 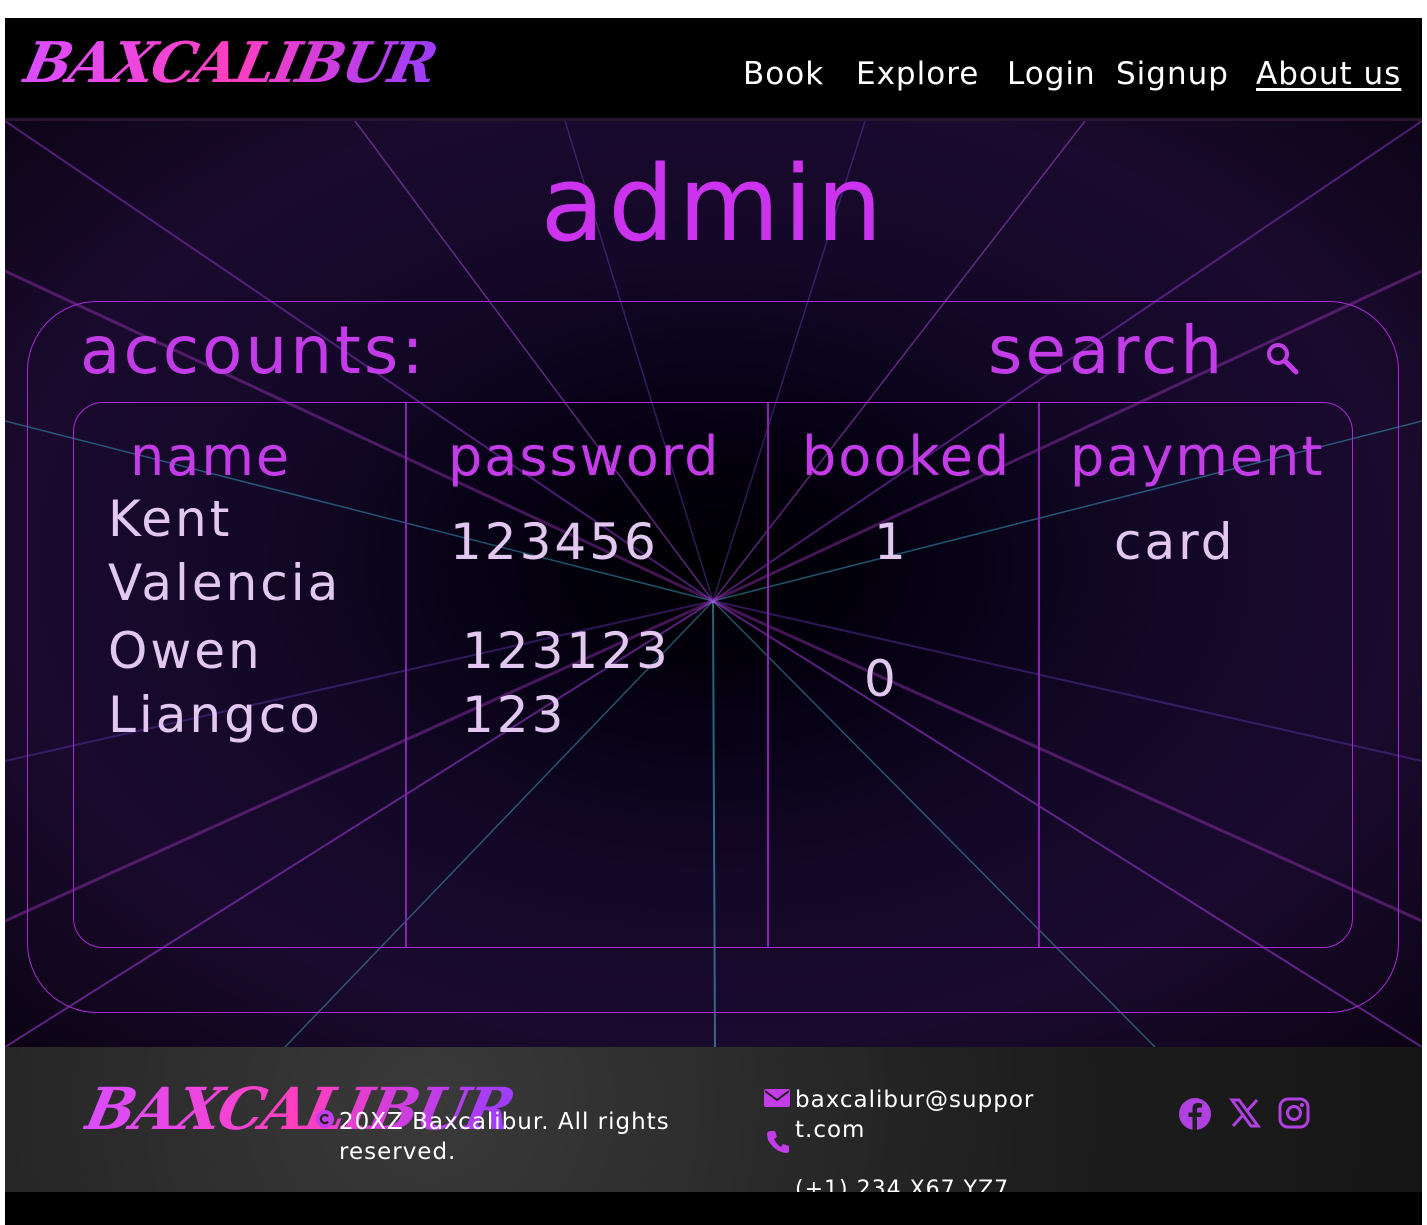 I want to click on name-last: Liangco, so click(x=215, y=715).